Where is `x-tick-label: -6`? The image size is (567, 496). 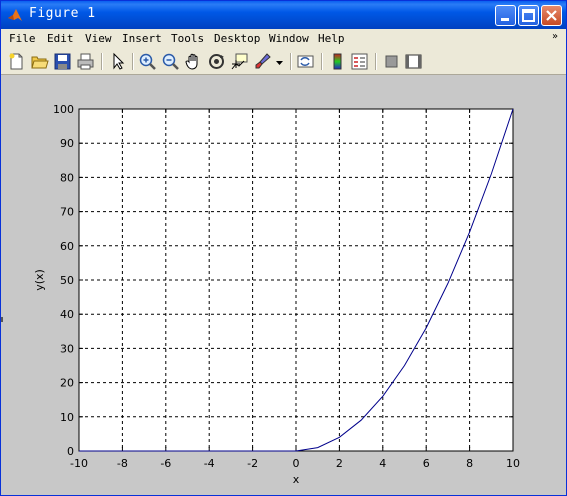 x-tick-label: -6 is located at coordinates (165, 463).